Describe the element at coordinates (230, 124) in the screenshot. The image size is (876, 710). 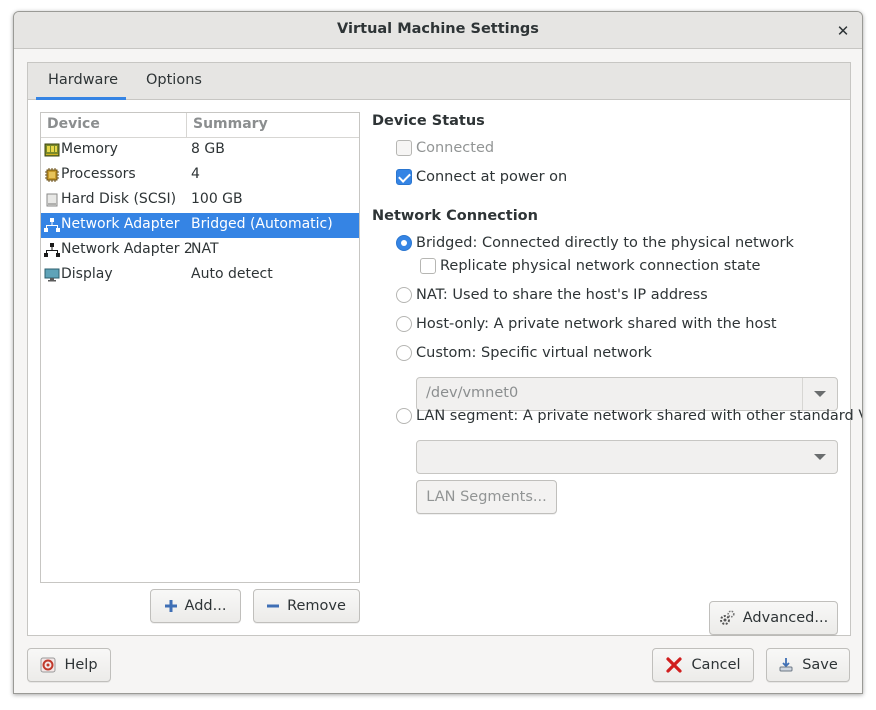
I see `column-header-summary: Summary` at that location.